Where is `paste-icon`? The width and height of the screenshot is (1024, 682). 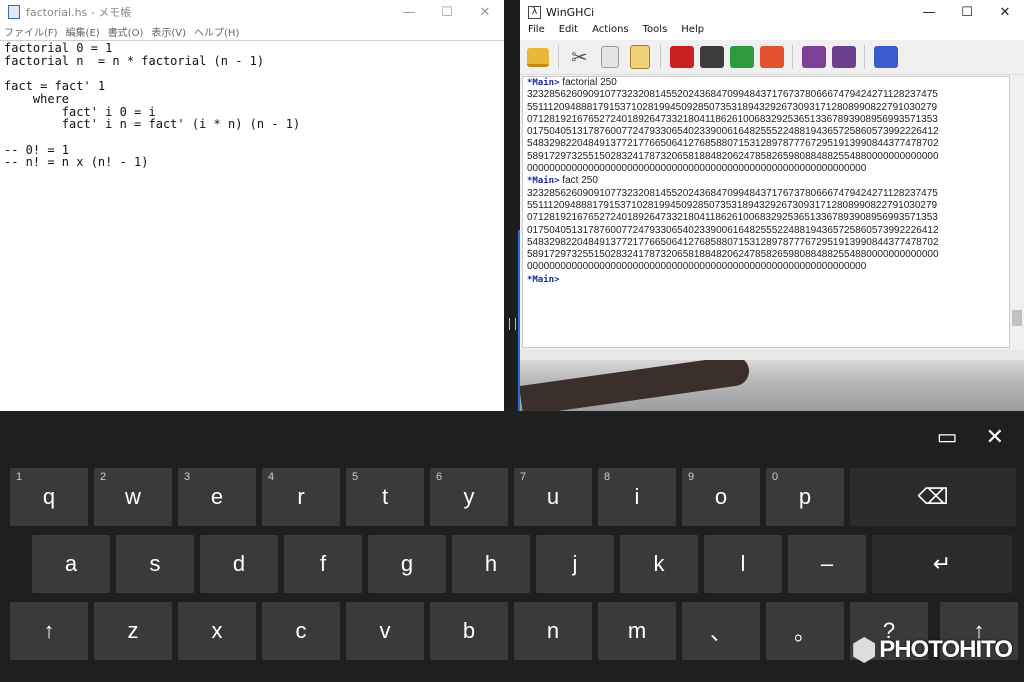 paste-icon is located at coordinates (639, 57).